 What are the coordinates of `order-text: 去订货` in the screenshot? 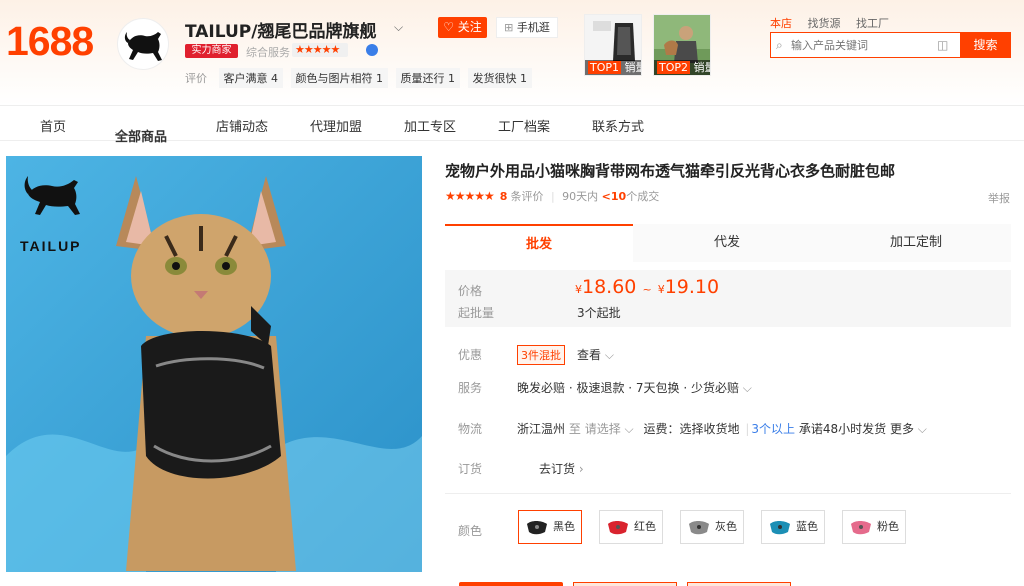 It's located at (557, 469).